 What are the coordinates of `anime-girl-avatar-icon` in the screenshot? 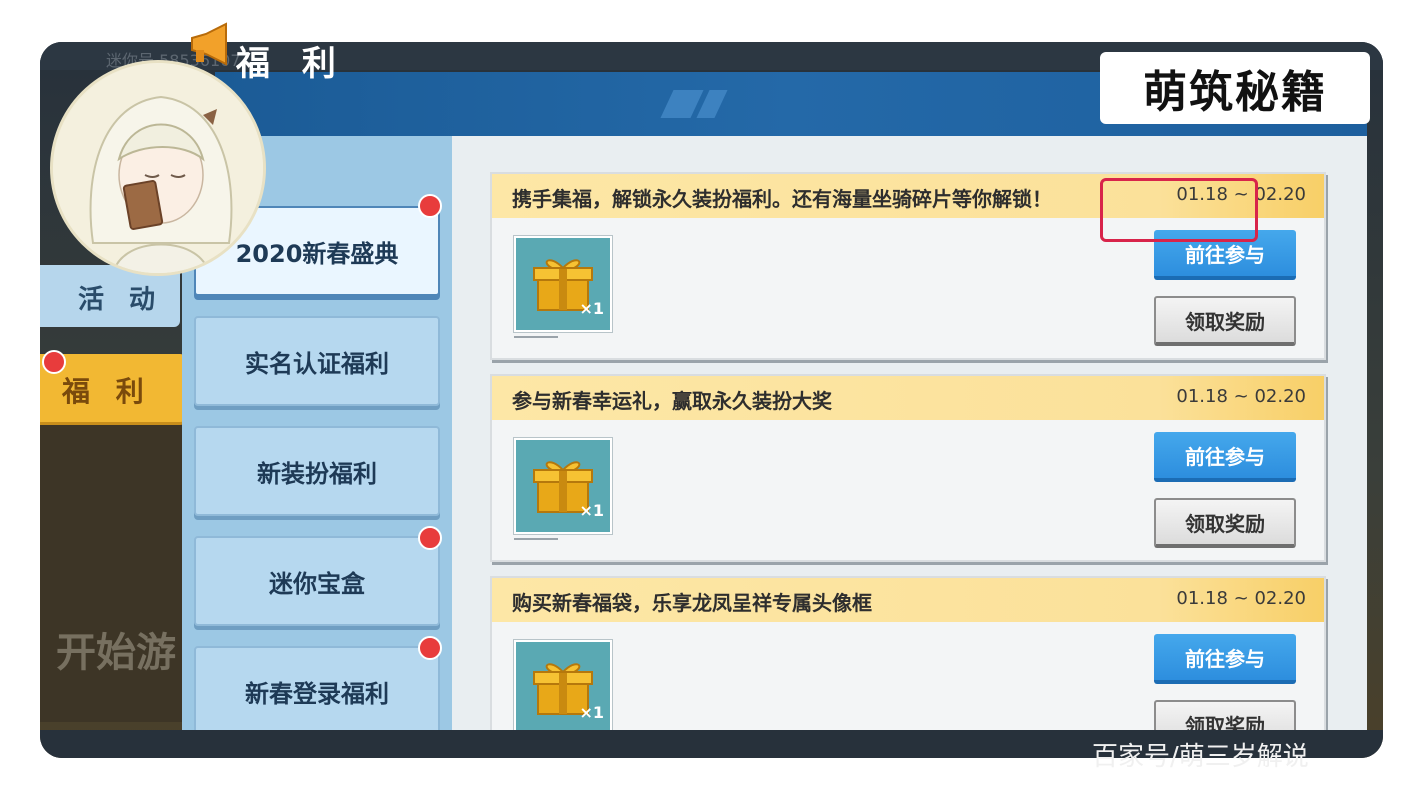 It's located at (158, 168).